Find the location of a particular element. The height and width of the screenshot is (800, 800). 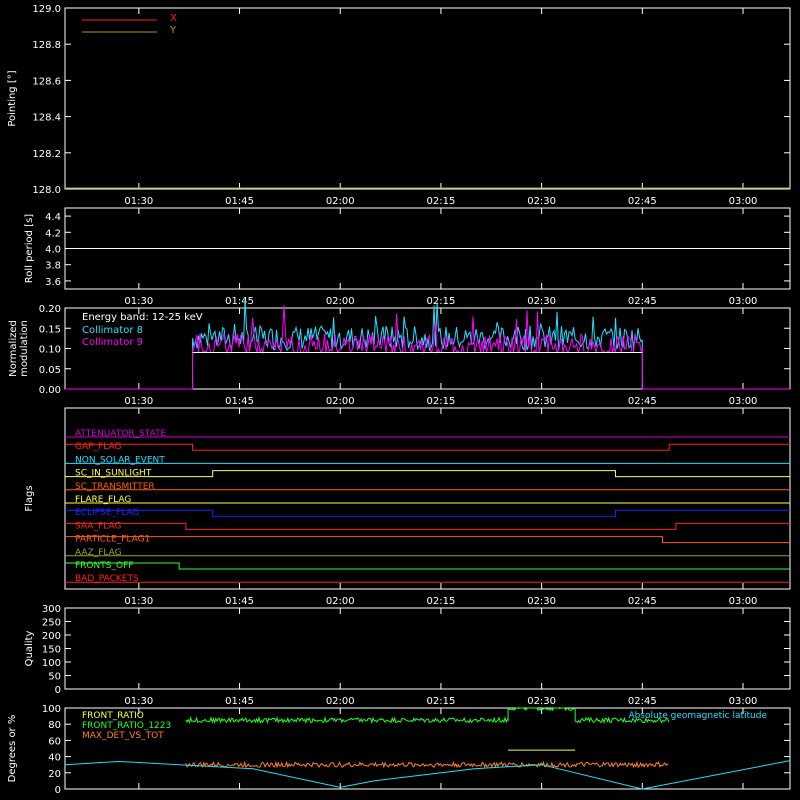

geomag-label: Absolute geomagnetic latitude is located at coordinates (697, 716).